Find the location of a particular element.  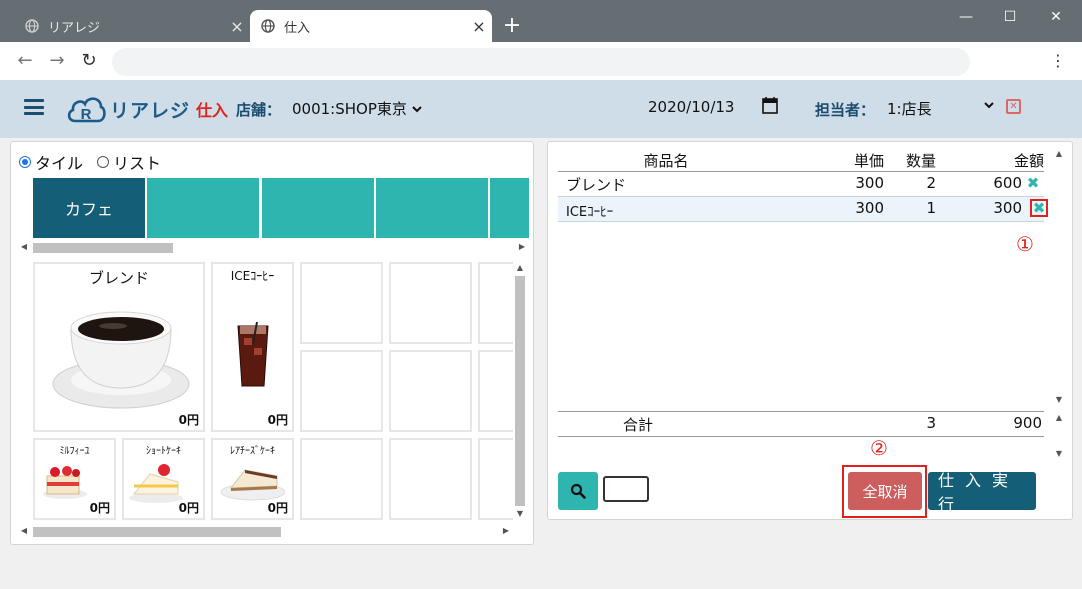

product-tile-shortcake: ｼｮｰﾄｹｰｷ 0円 is located at coordinates (163, 479).